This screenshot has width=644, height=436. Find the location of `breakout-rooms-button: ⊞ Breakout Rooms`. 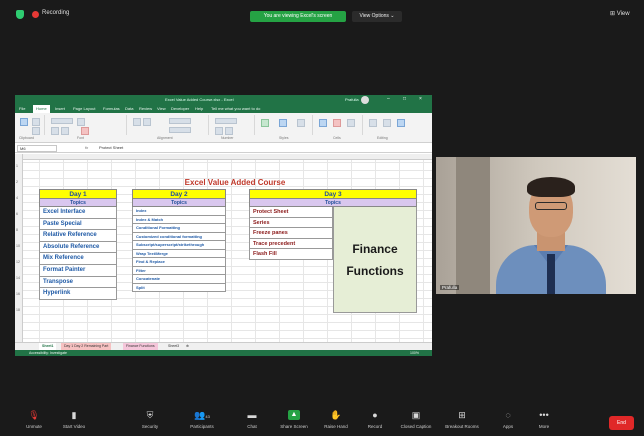

breakout-rooms-button: ⊞ Breakout Rooms is located at coordinates (462, 419).